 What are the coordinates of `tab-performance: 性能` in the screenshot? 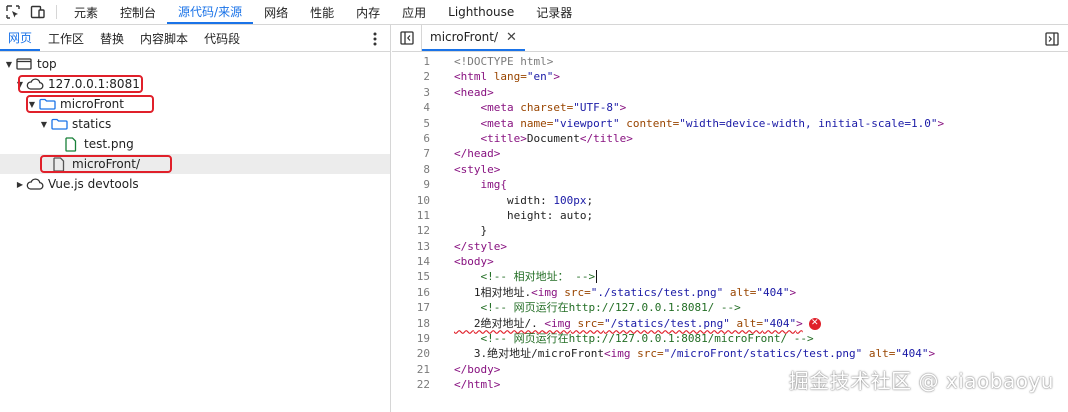 It's located at (322, 12).